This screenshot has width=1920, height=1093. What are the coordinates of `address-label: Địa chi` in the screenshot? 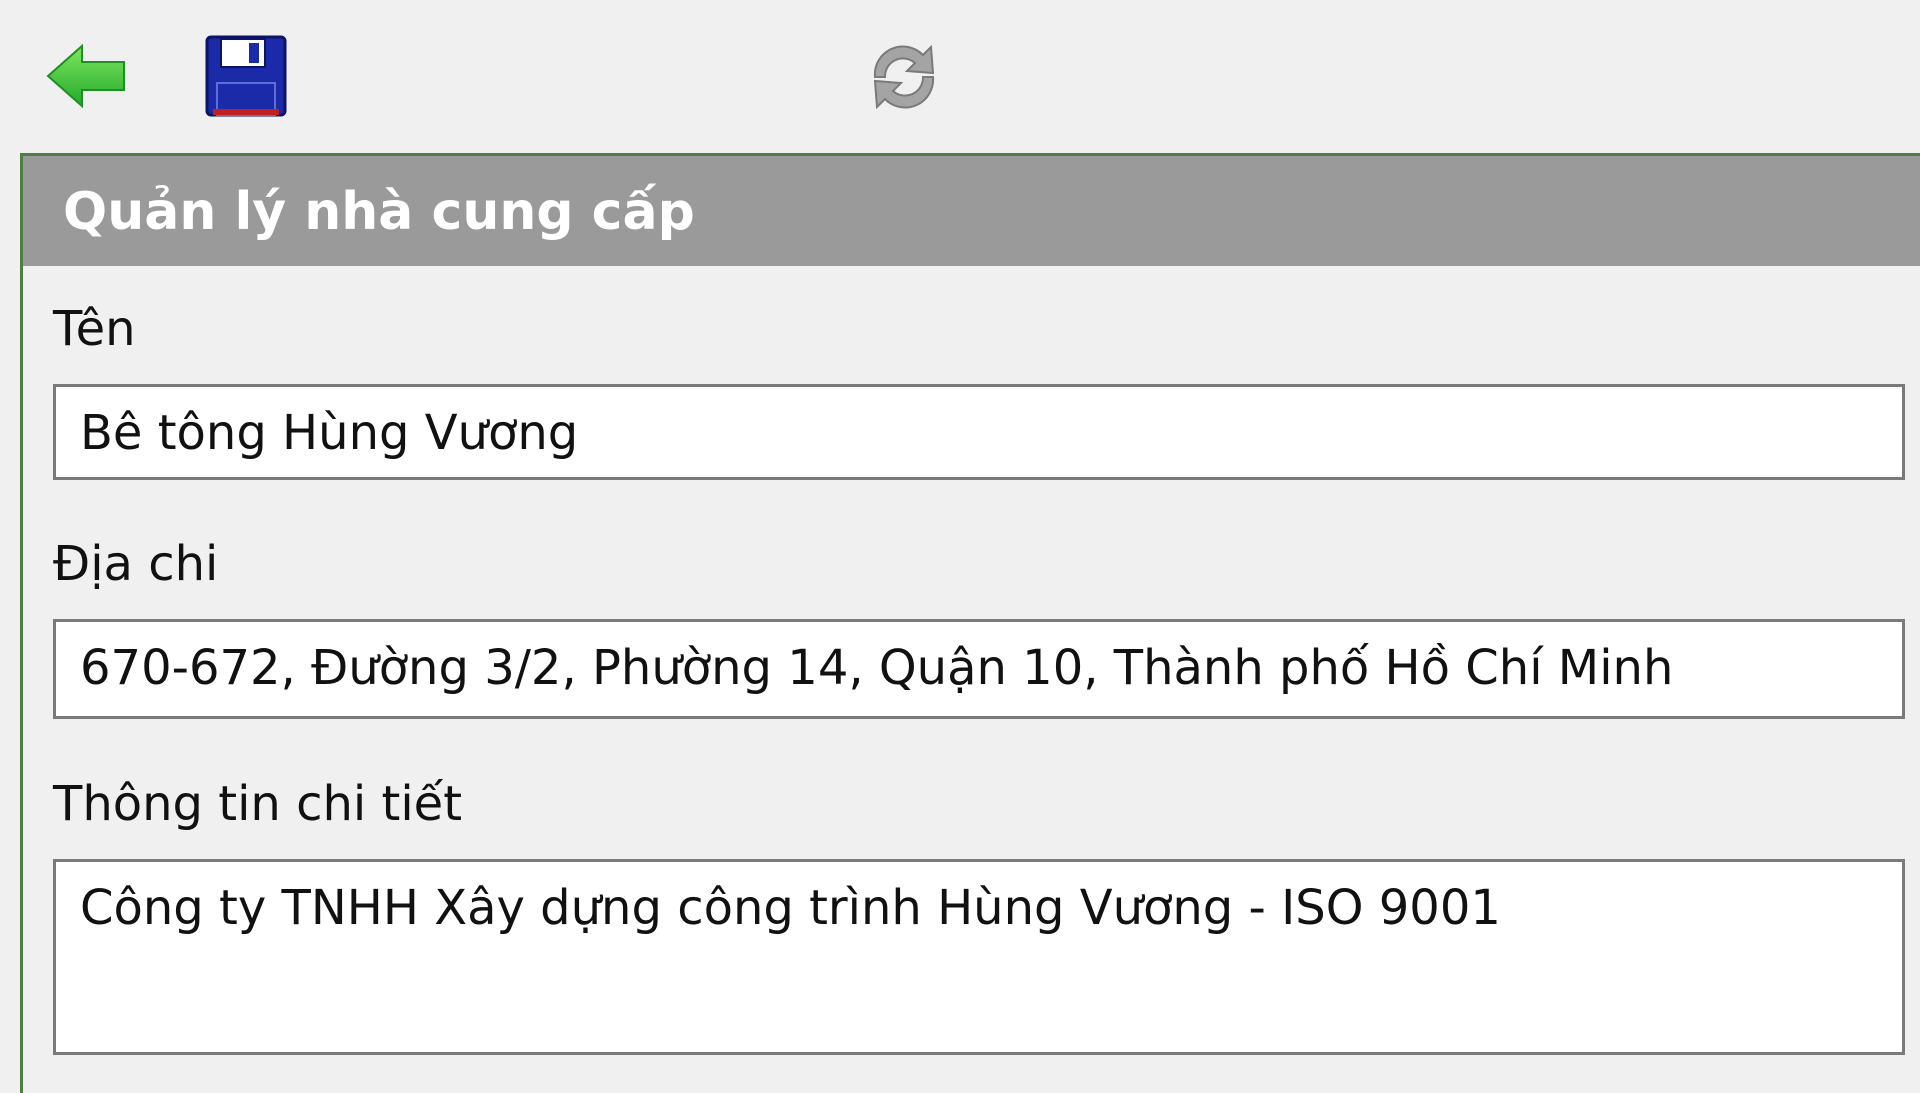 It's located at (136, 564).